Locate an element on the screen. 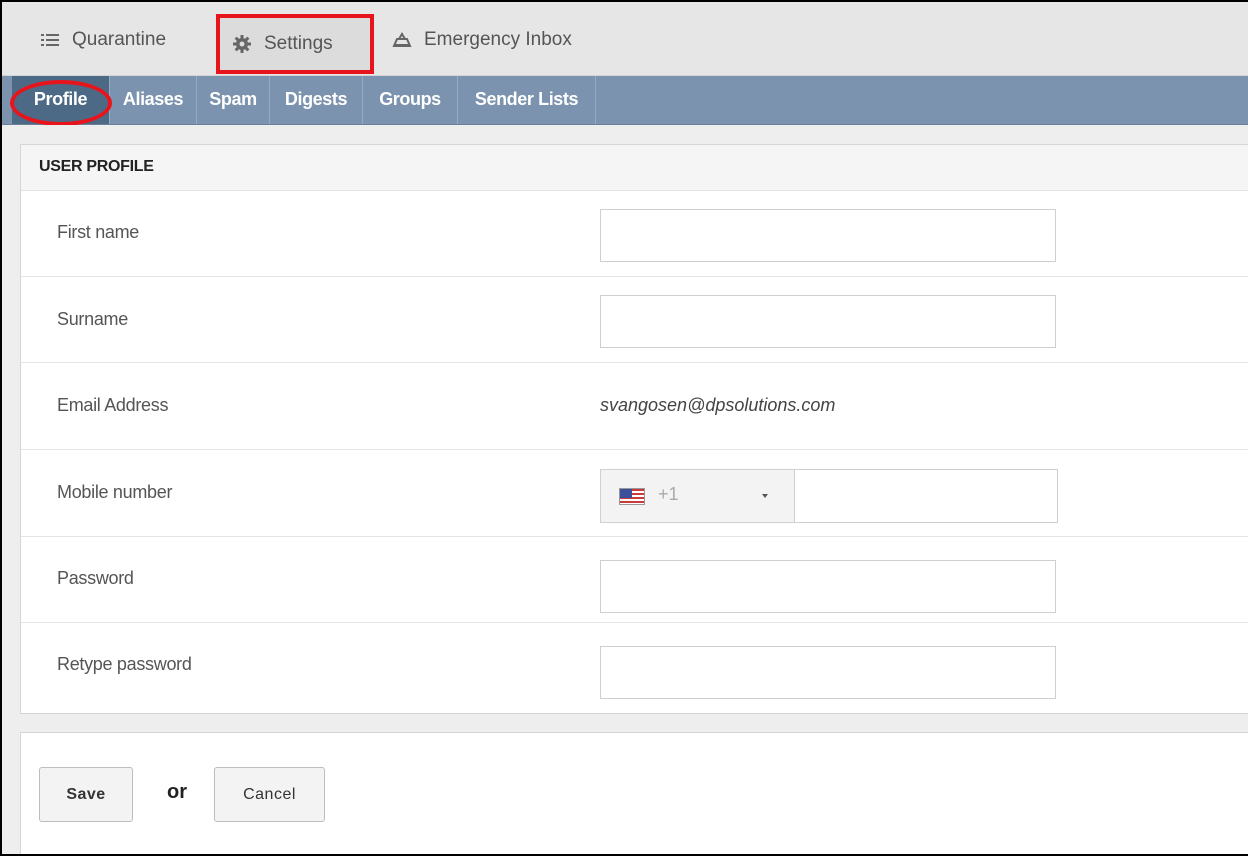 This screenshot has height=856, width=1248. panel-title: USER PROFILE is located at coordinates (634, 168).